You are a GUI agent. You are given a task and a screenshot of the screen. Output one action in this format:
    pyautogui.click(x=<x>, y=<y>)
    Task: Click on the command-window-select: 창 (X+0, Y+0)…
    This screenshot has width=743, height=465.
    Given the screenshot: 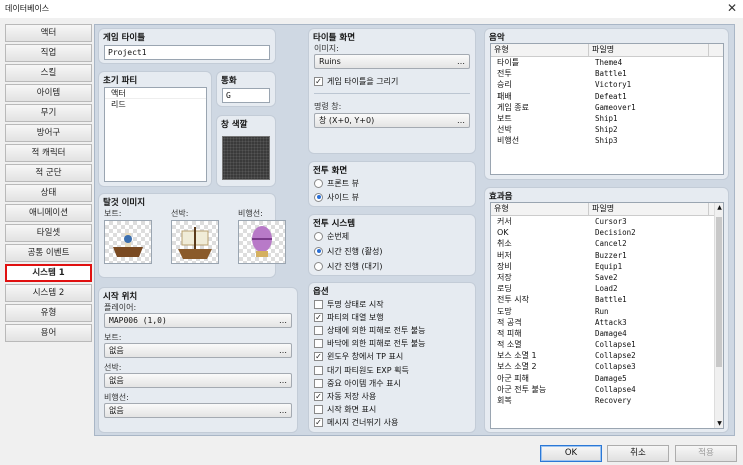 What is the action you would take?
    pyautogui.click(x=392, y=120)
    